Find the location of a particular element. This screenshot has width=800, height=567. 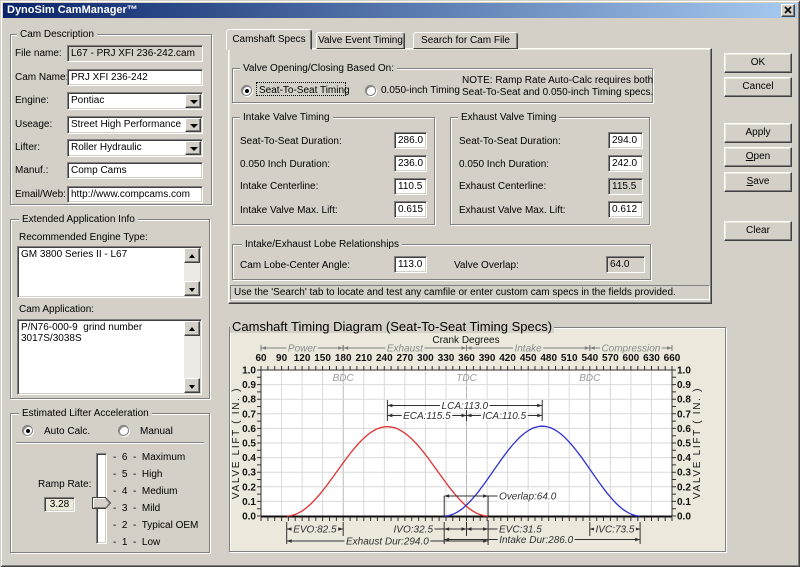

svg-text: 660 is located at coordinates (672, 358).